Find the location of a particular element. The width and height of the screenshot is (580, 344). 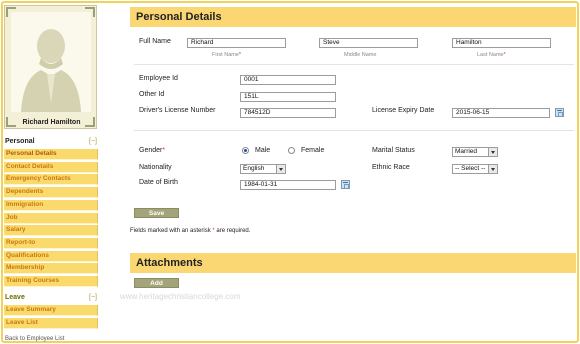

sidebar-menu-item: Personal Details is located at coordinates (51, 154).